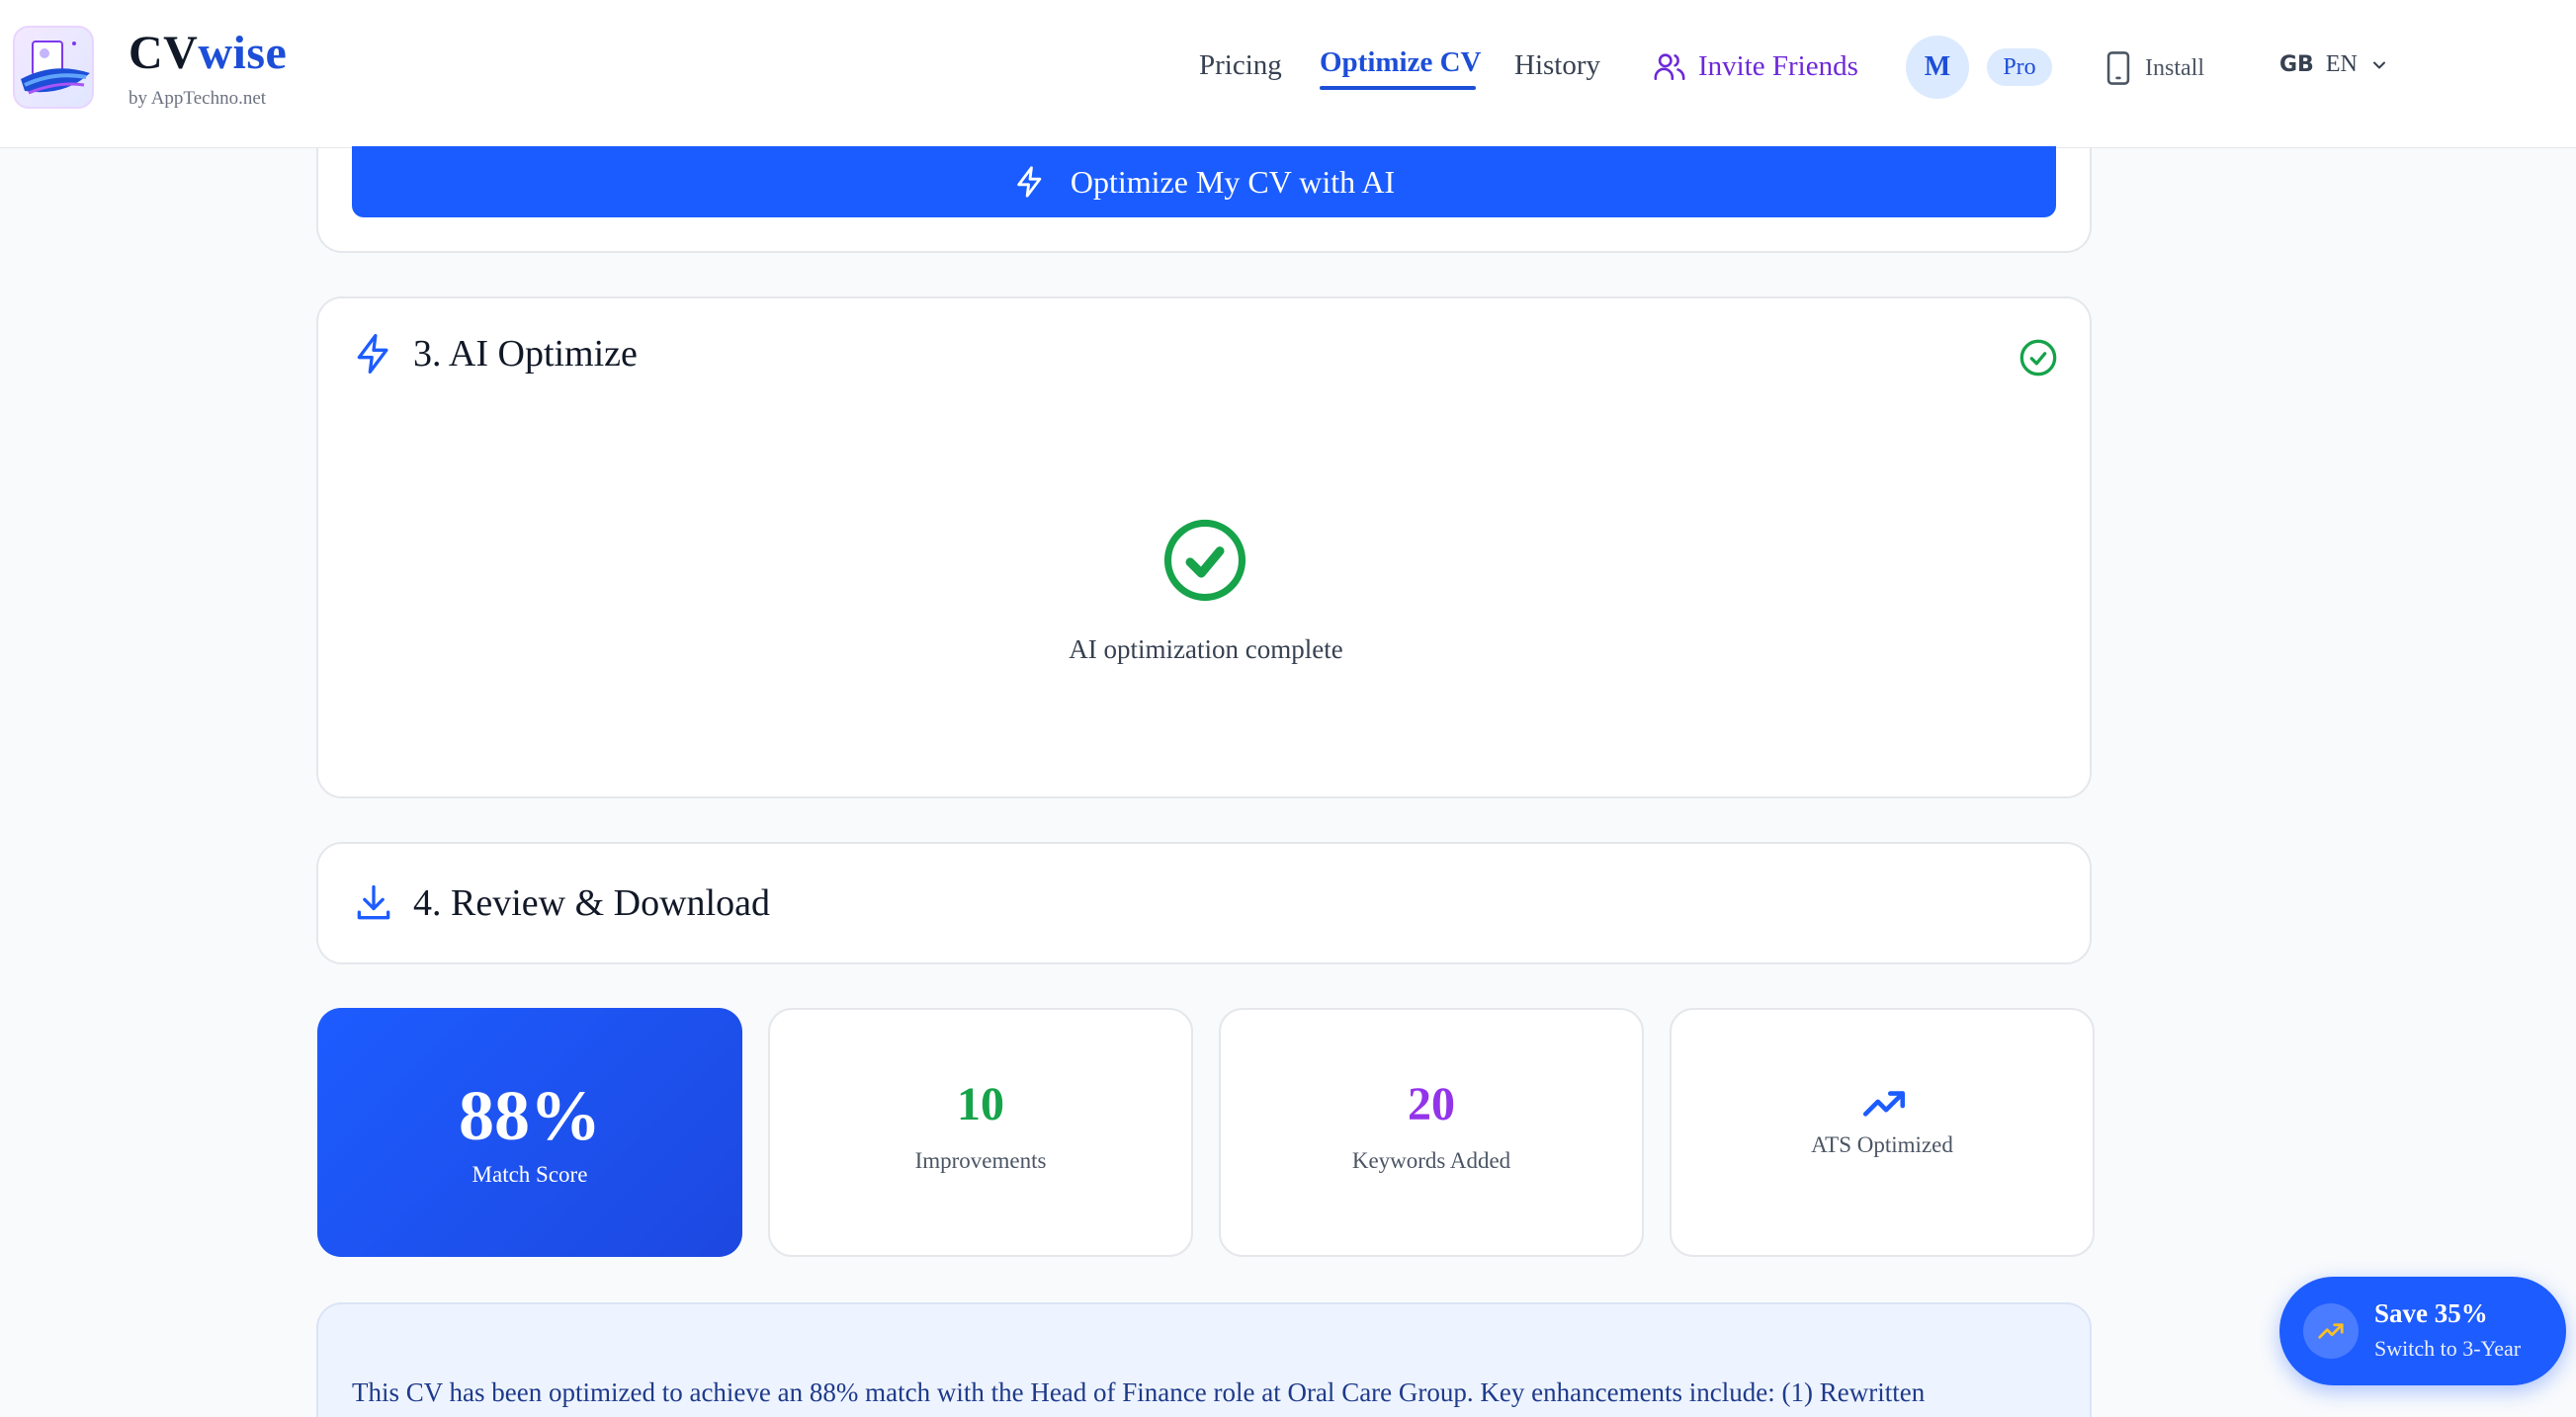 The image size is (2576, 1417). I want to click on app-logo, so click(53, 67).